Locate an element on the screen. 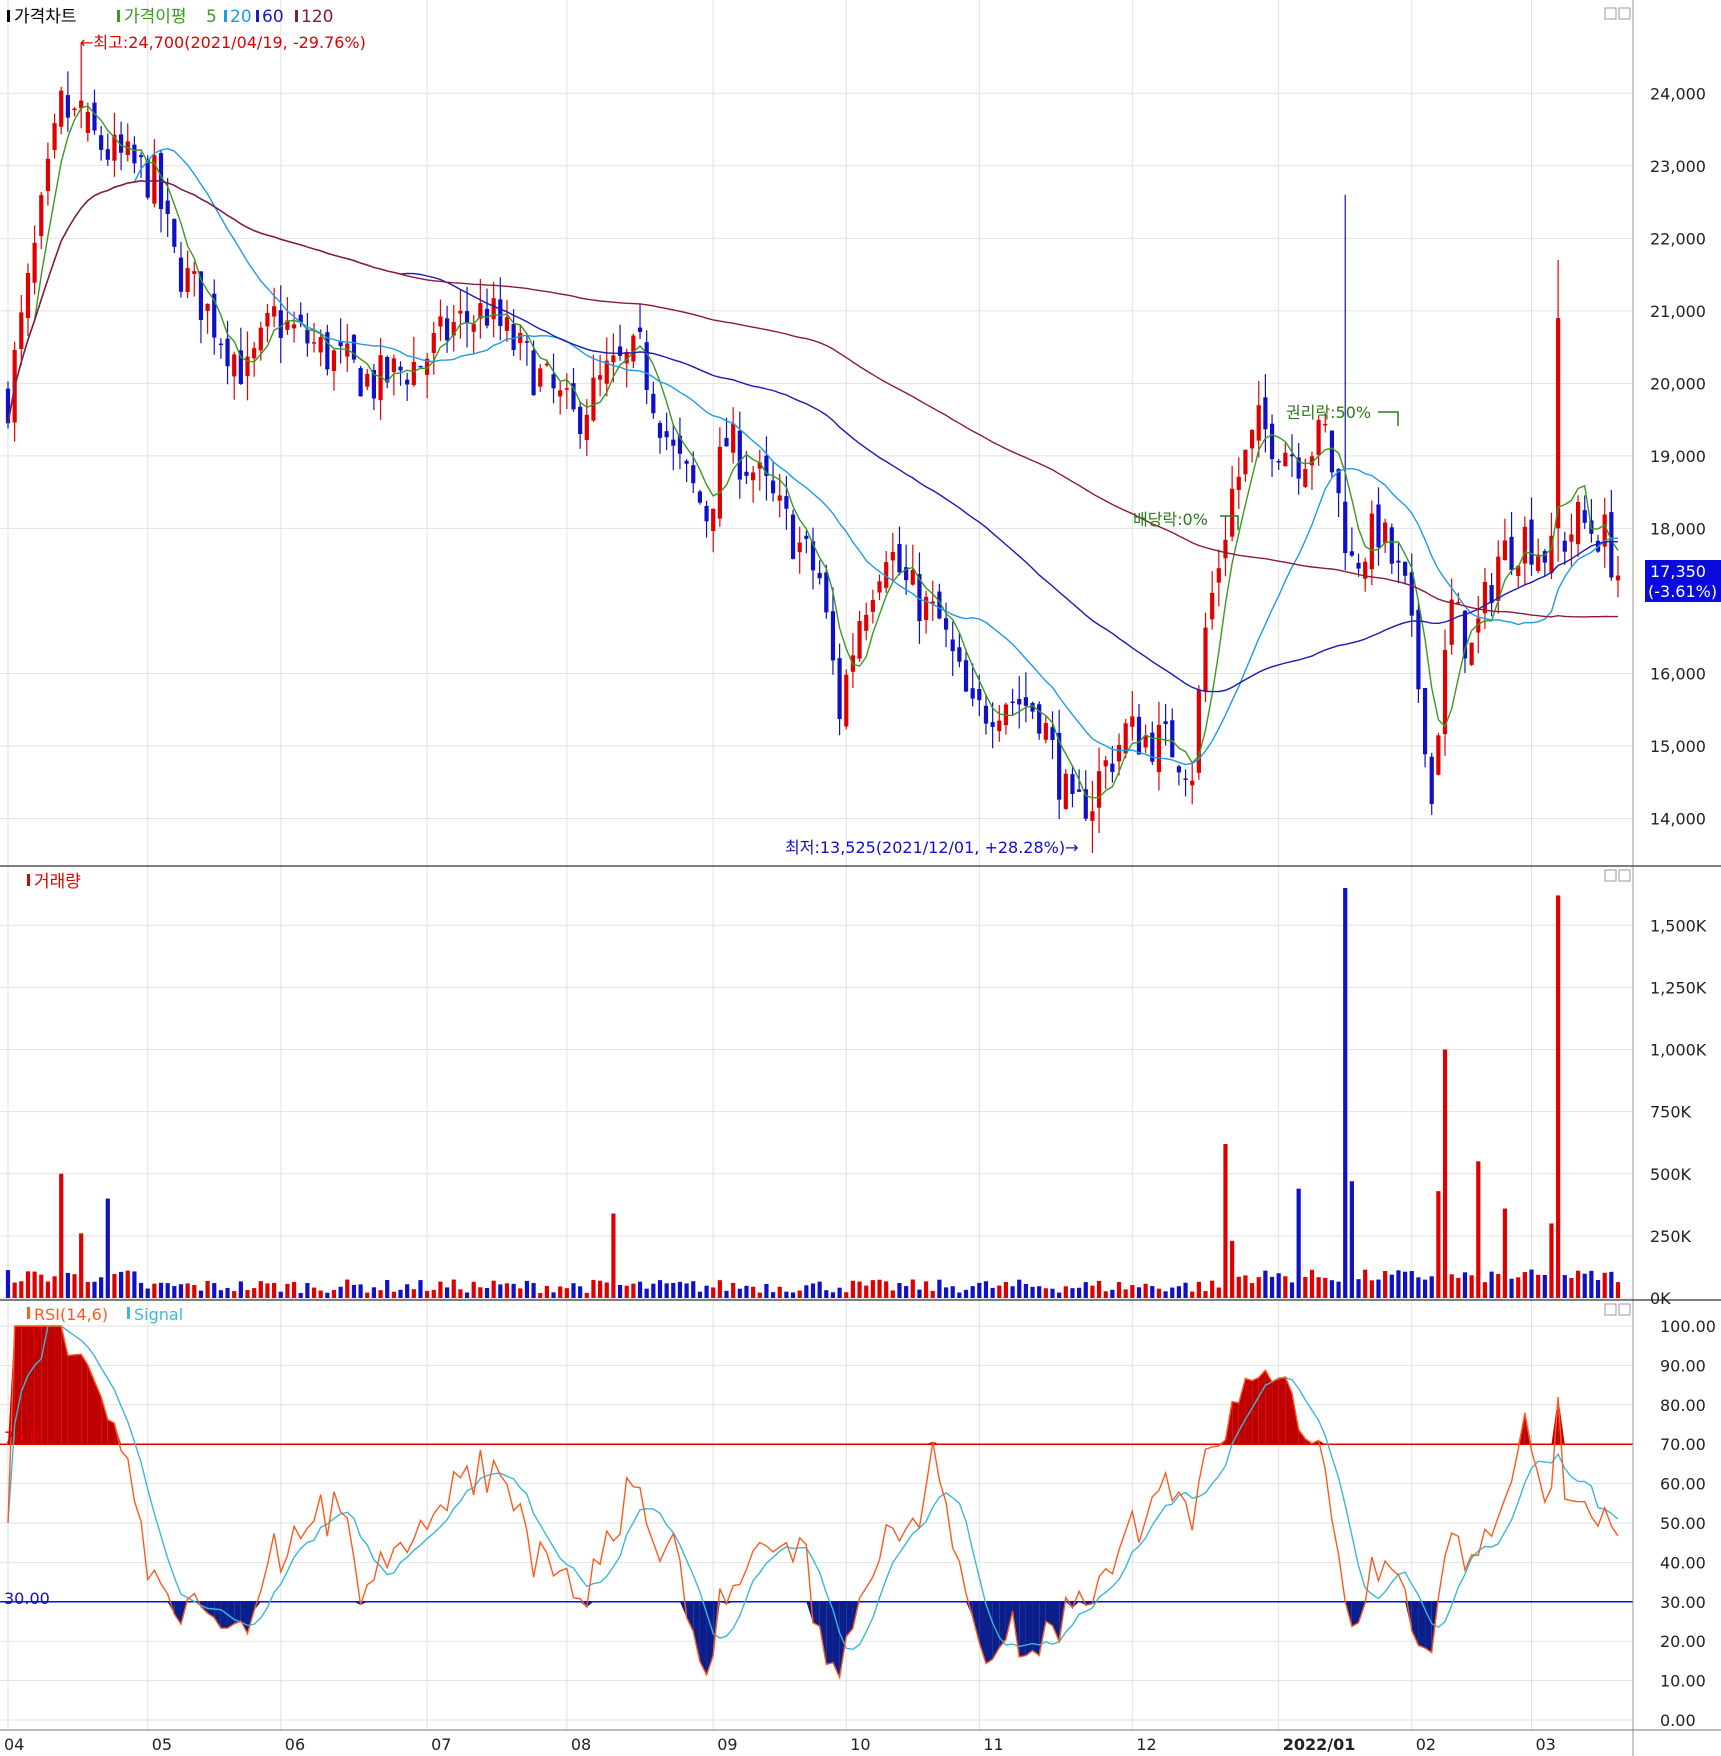 The height and width of the screenshot is (1756, 1721). current-price: 17,350 is located at coordinates (1678, 571).